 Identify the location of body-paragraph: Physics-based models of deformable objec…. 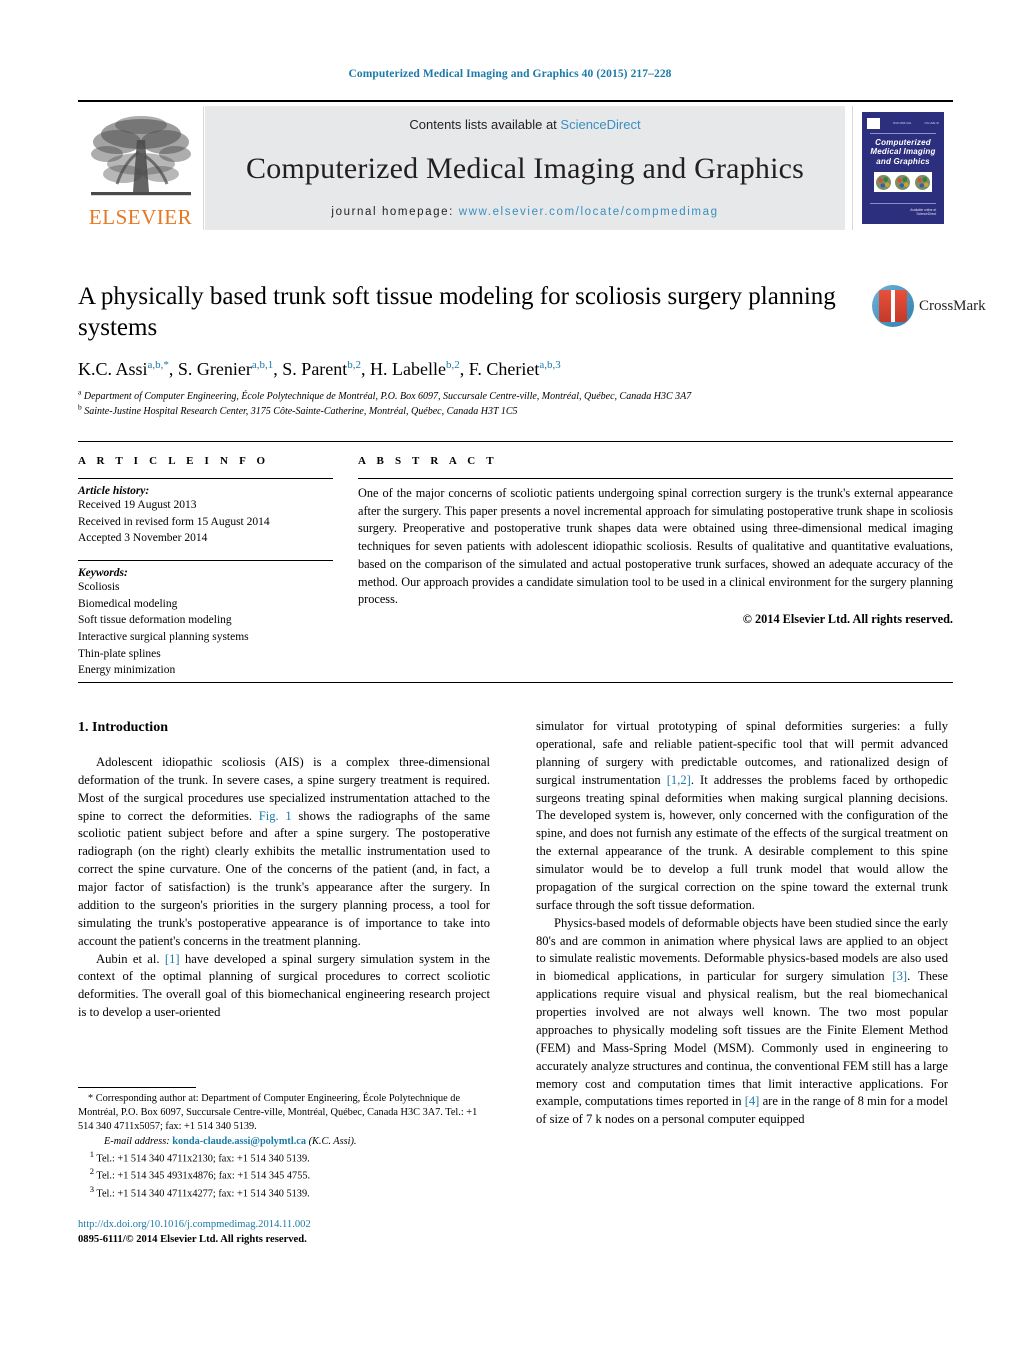
(742, 1021).